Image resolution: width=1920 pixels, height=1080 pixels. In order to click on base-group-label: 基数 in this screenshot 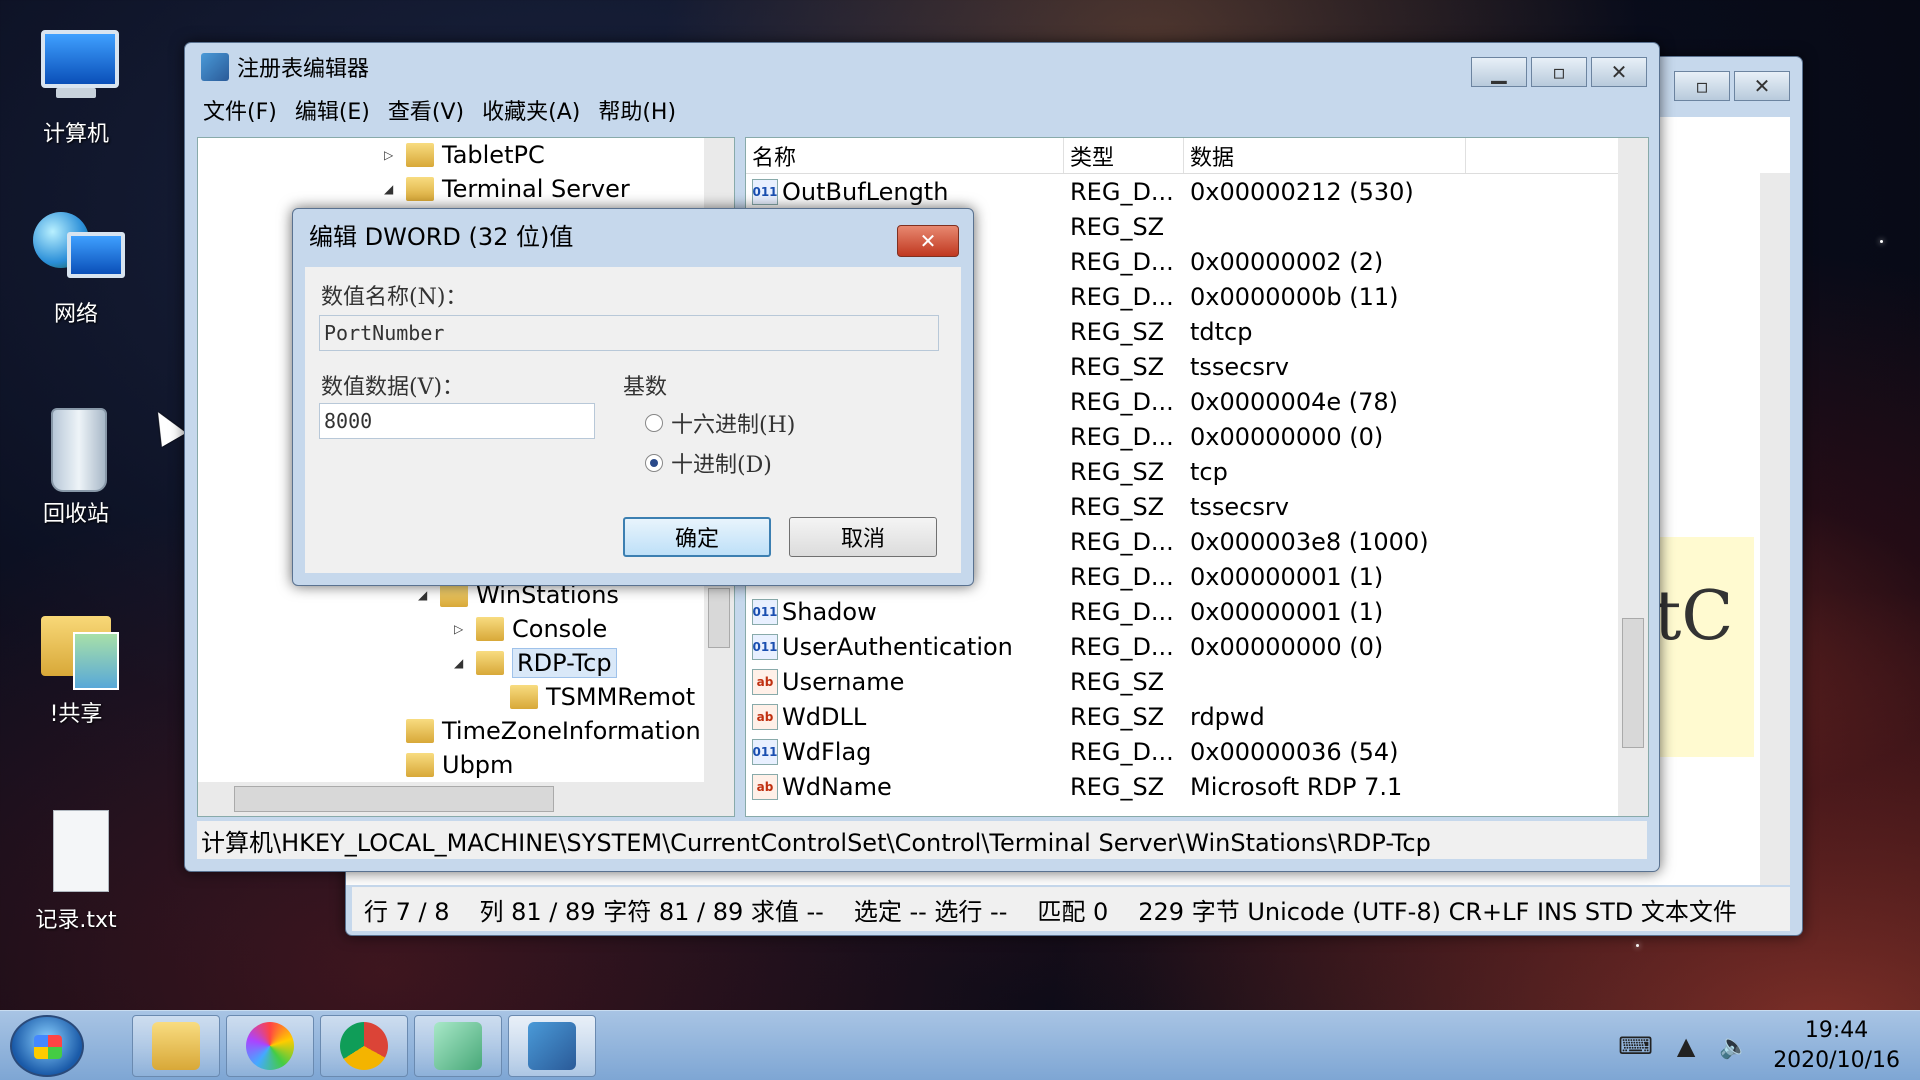, I will do `click(645, 387)`.